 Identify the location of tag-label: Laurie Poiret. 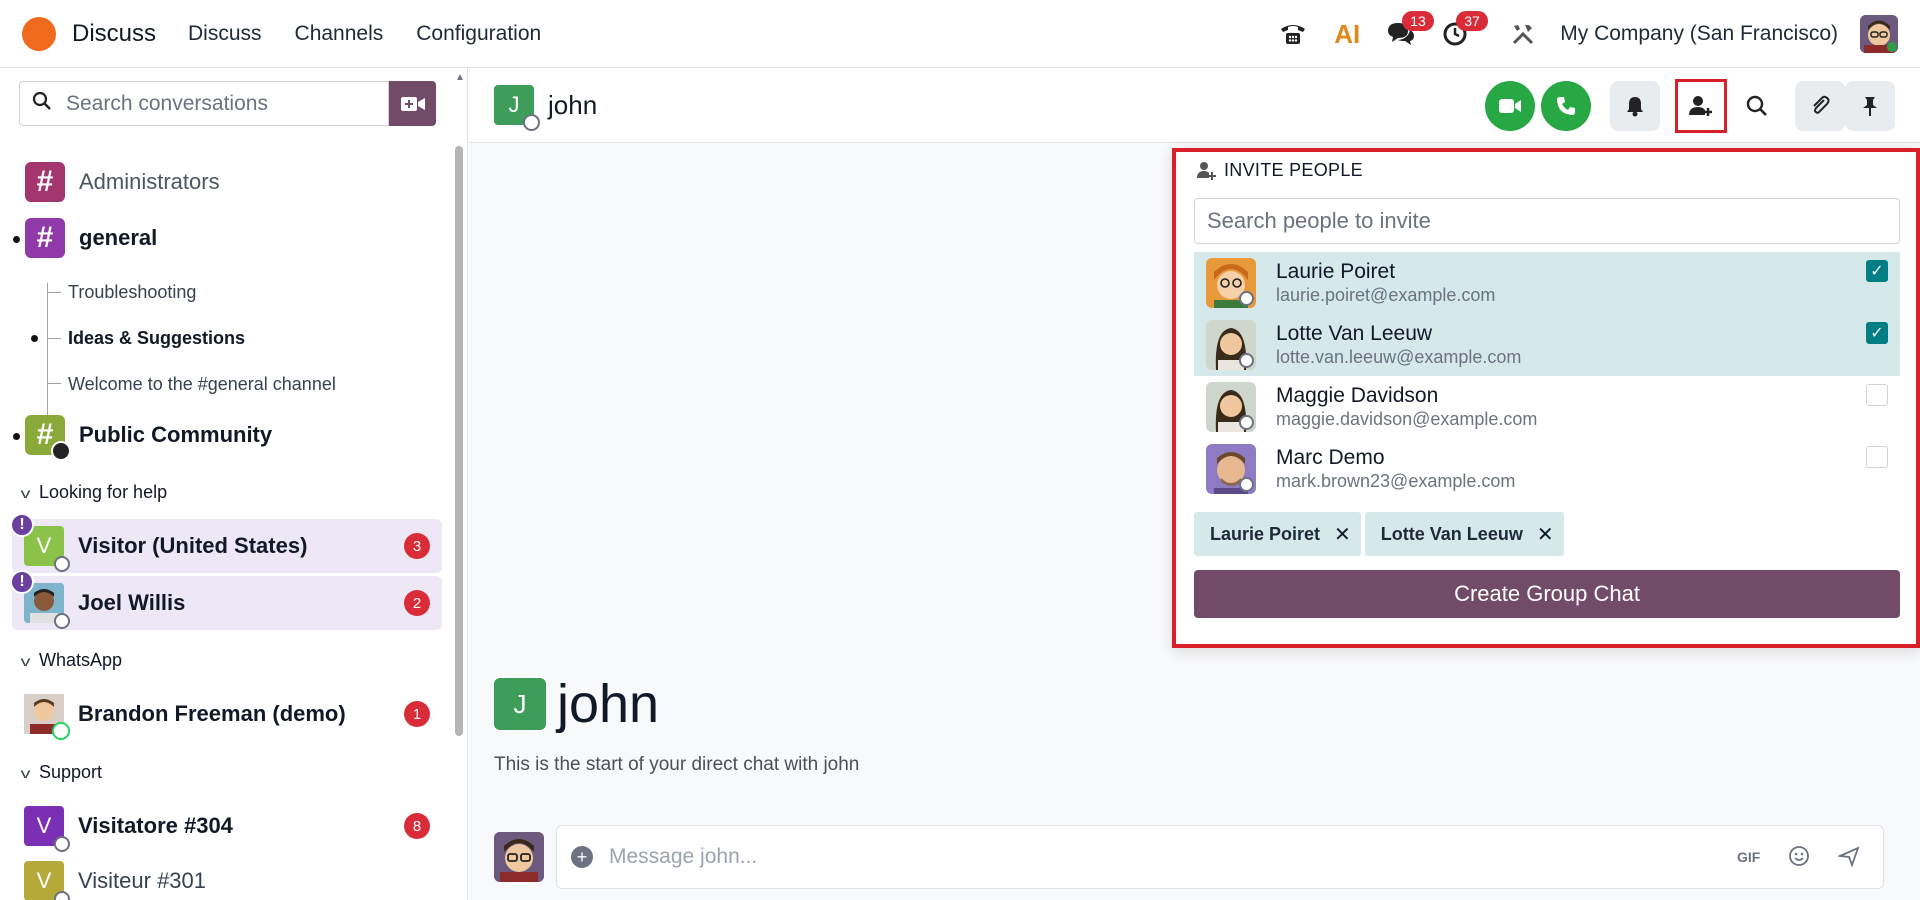
(1265, 533).